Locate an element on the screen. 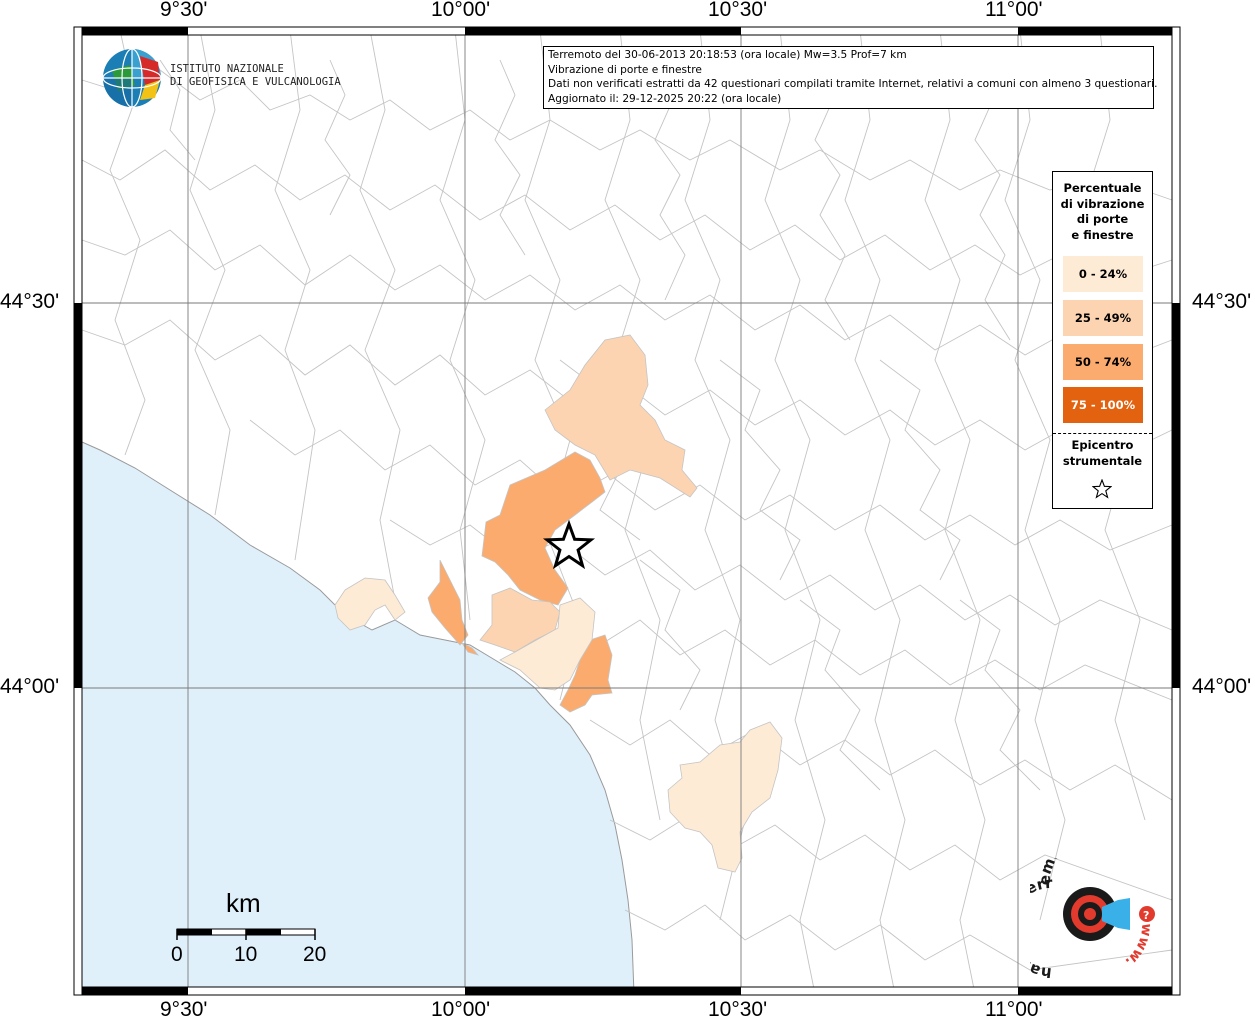 The width and height of the screenshot is (1255, 1024). lon-label-top: 10°00' is located at coordinates (461, 10).